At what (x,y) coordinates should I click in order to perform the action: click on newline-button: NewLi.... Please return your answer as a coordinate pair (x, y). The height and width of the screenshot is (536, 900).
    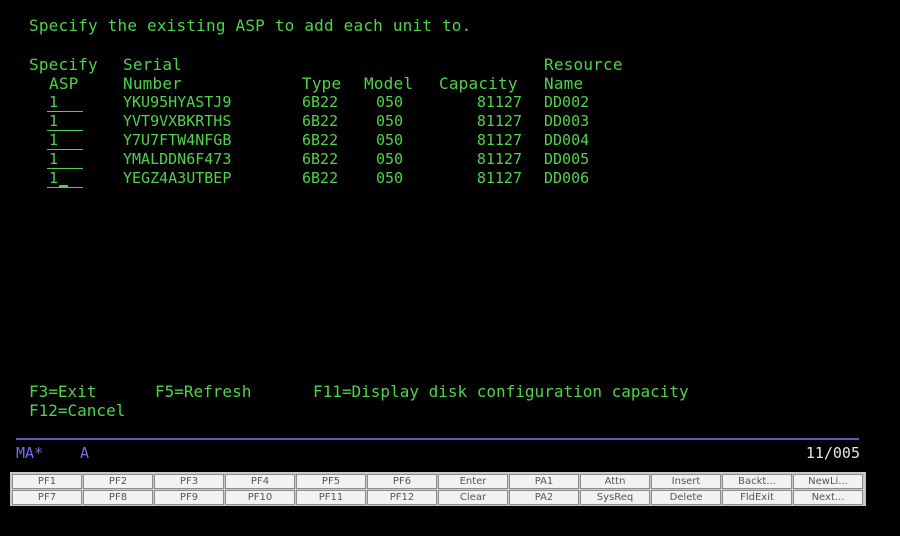
    Looking at the image, I should click on (828, 481).